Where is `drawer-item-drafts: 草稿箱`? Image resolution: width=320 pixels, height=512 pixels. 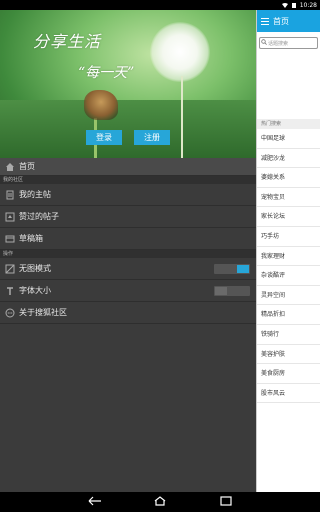 drawer-item-drafts: 草稿箱 is located at coordinates (128, 239).